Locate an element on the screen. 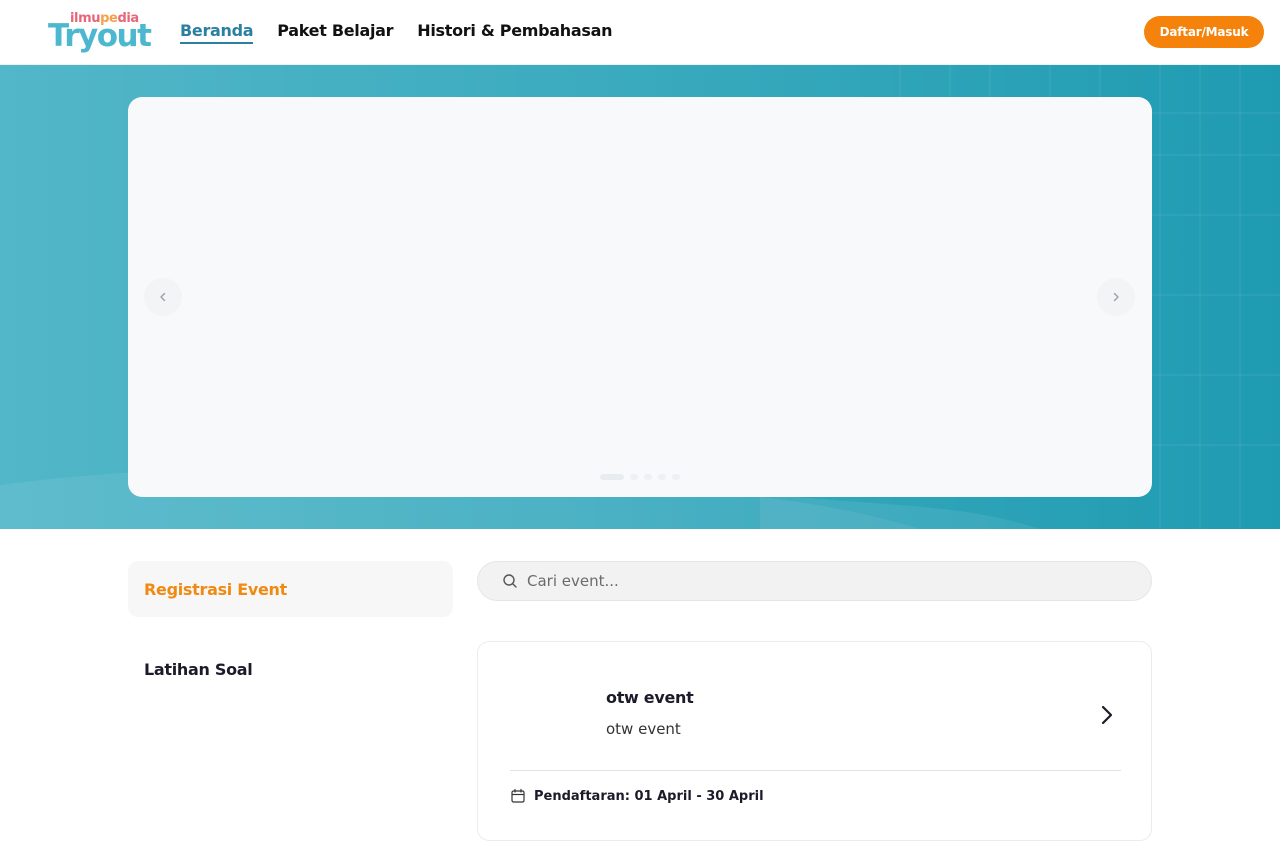 The width and height of the screenshot is (1280, 841). nav-link-paket-belajar: Paket Belajar is located at coordinates (335, 32).